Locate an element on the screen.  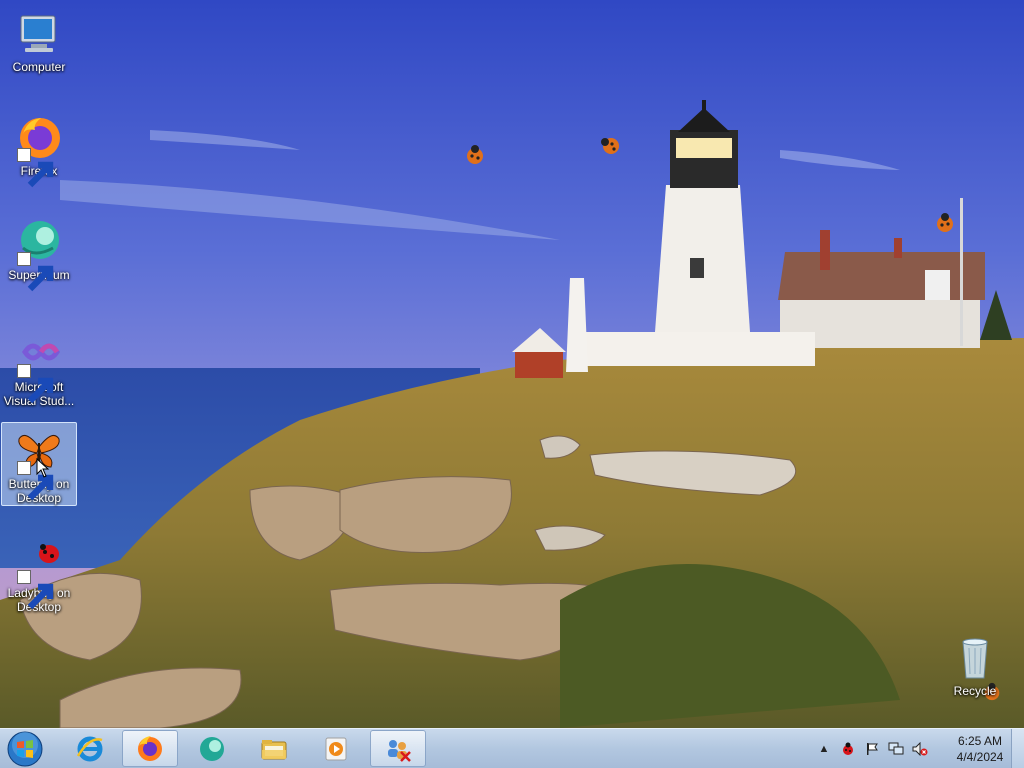
clock-date: 4/4/2024 is located at coordinates (980, 757).